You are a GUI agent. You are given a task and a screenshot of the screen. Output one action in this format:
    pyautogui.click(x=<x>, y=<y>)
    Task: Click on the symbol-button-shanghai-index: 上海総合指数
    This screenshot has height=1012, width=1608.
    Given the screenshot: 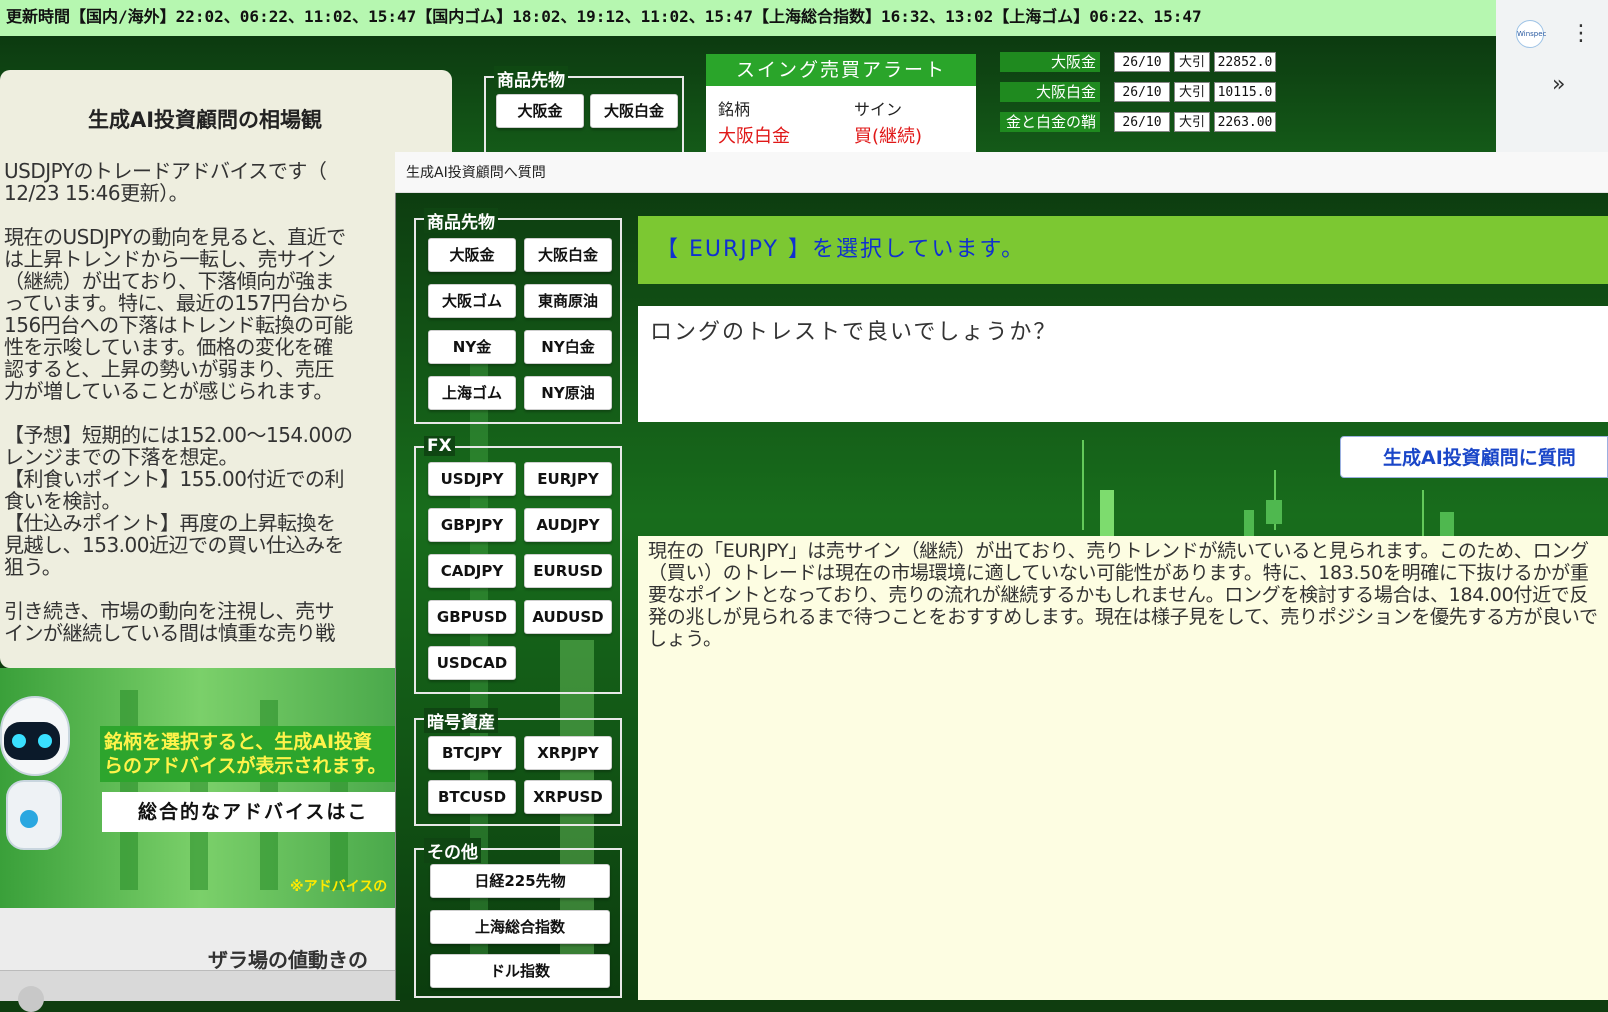 What is the action you would take?
    pyautogui.click(x=520, y=927)
    